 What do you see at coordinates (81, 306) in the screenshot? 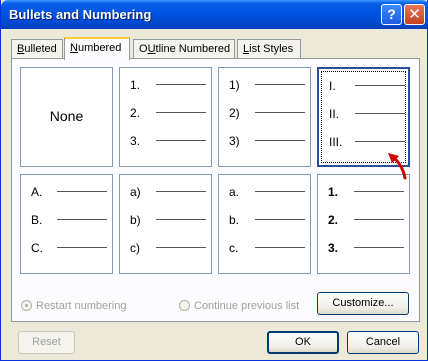
I see `restart-numbering-label: Restart numbering` at bounding box center [81, 306].